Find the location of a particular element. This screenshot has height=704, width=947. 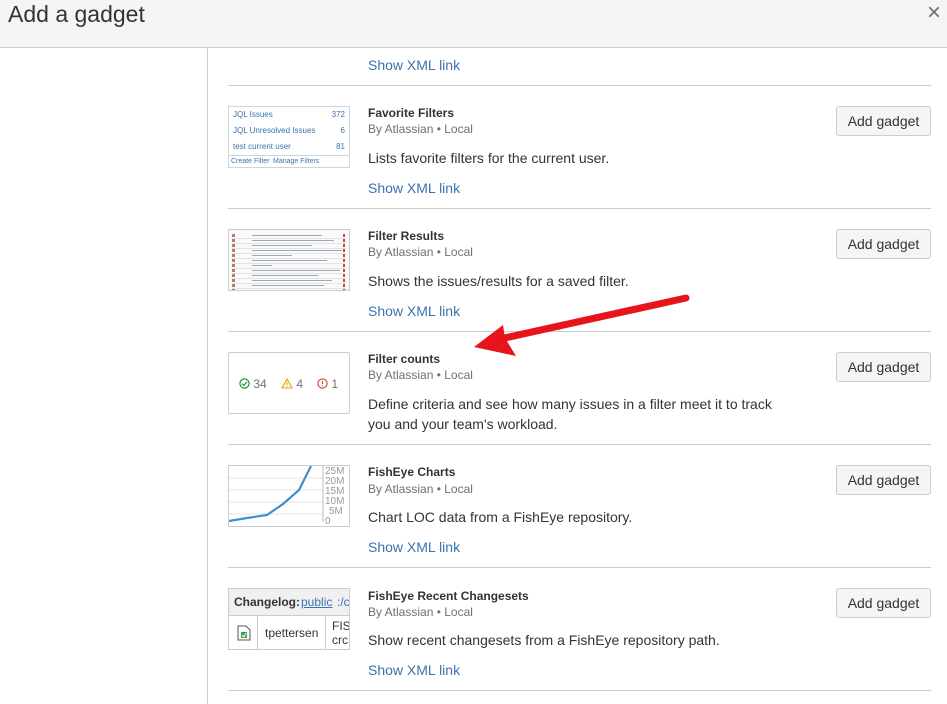

gadget-thumbnail-fisheye-charts: 25M 20M 15M 10M 5M 0 is located at coordinates (289, 496).